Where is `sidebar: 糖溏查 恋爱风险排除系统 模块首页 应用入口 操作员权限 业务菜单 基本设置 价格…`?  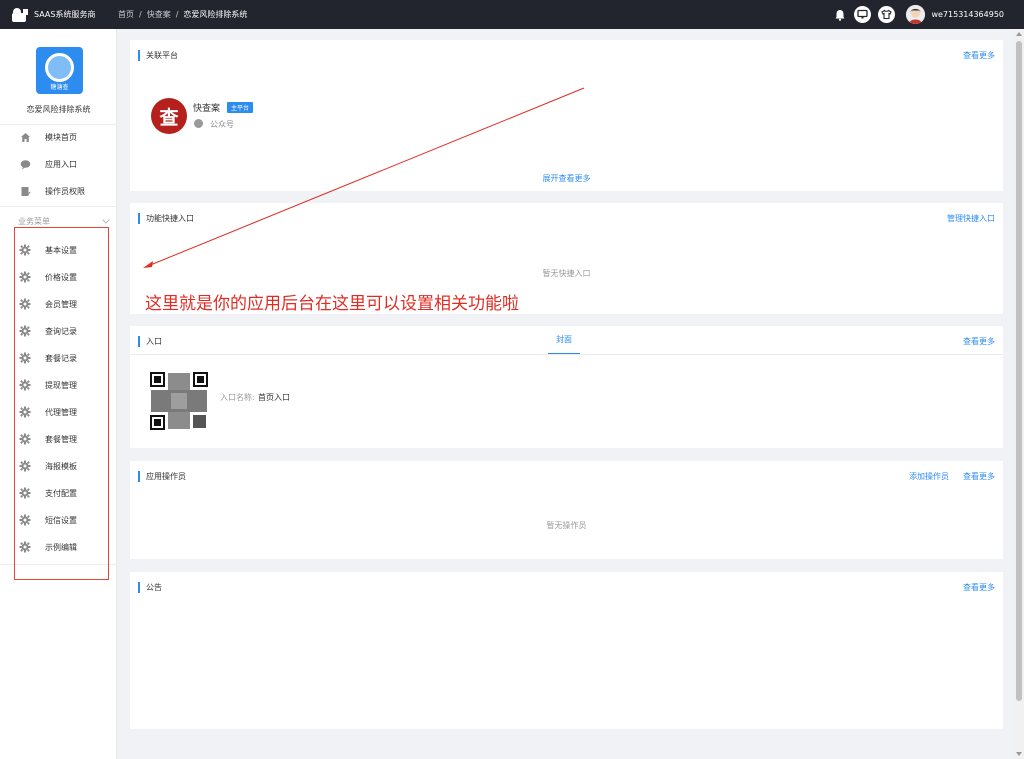 sidebar: 糖溏查 恋爱风险排除系统 模块首页 应用入口 操作员权限 业务菜单 基本设置 价格… is located at coordinates (58, 394).